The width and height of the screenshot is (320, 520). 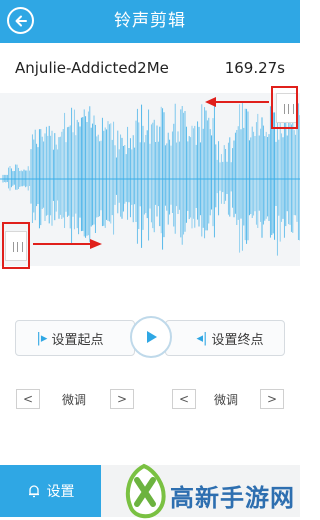 I want to click on start-tune-prev-button: <, so click(x=28, y=399).